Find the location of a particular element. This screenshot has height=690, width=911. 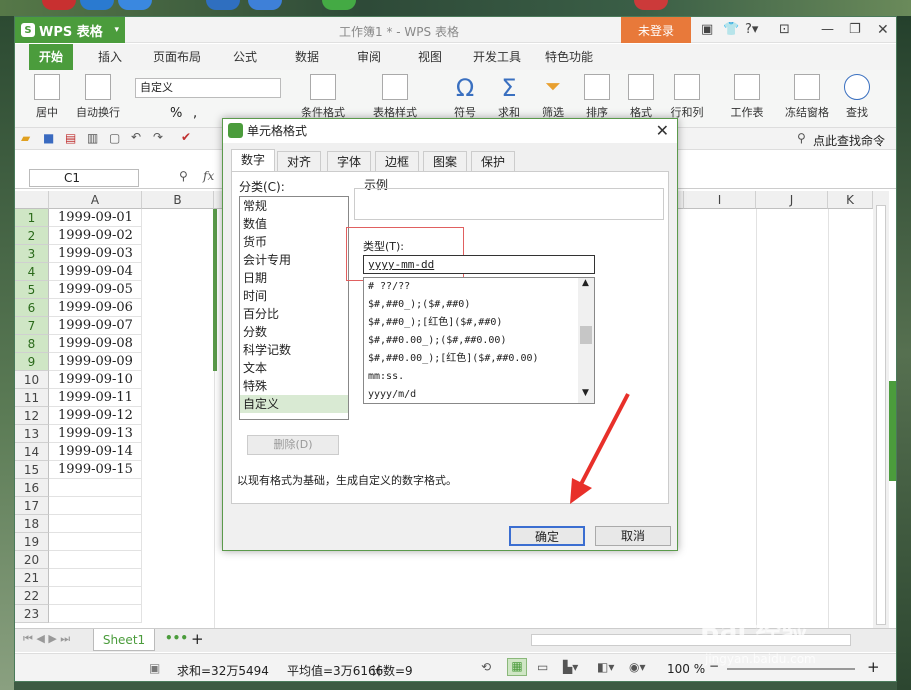

corner-cell is located at coordinates (32, 200).